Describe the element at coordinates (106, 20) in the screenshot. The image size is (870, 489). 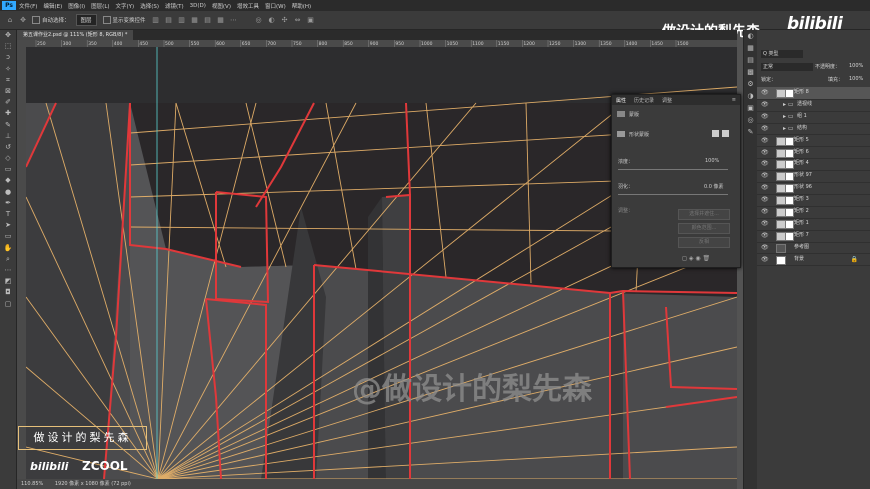
I see `transform-controls-checkbox` at that location.